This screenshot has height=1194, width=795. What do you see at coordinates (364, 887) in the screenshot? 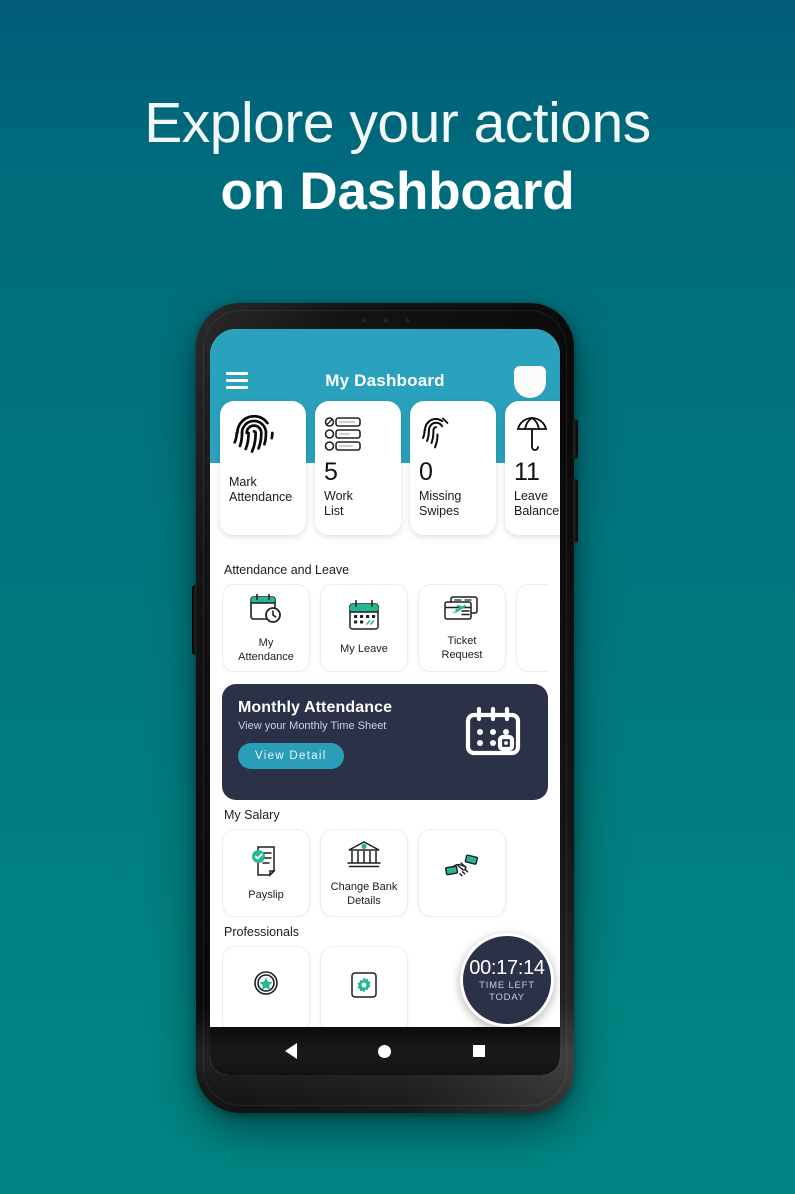
I see `tile-label-line1: Change Bank` at bounding box center [364, 887].